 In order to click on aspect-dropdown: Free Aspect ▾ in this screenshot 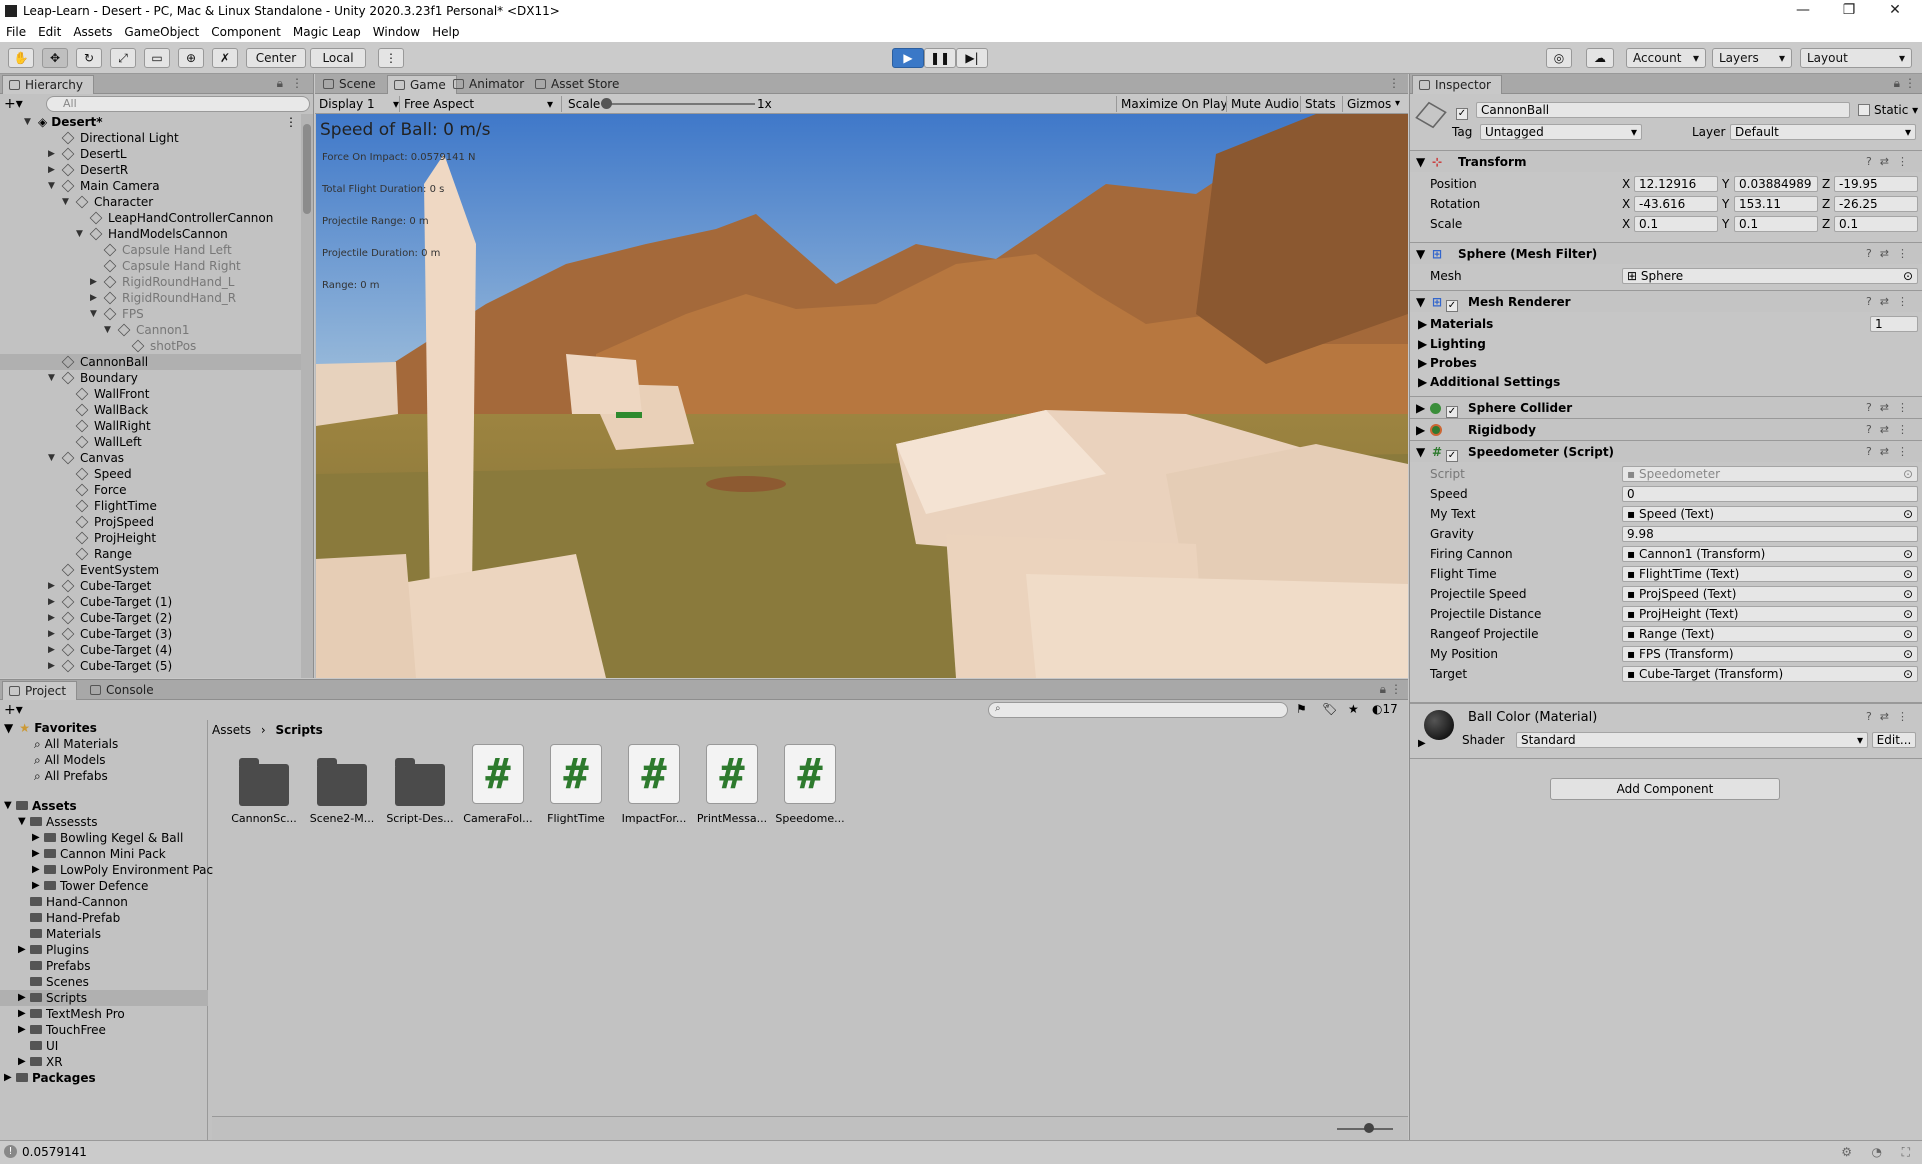, I will do `click(478, 104)`.